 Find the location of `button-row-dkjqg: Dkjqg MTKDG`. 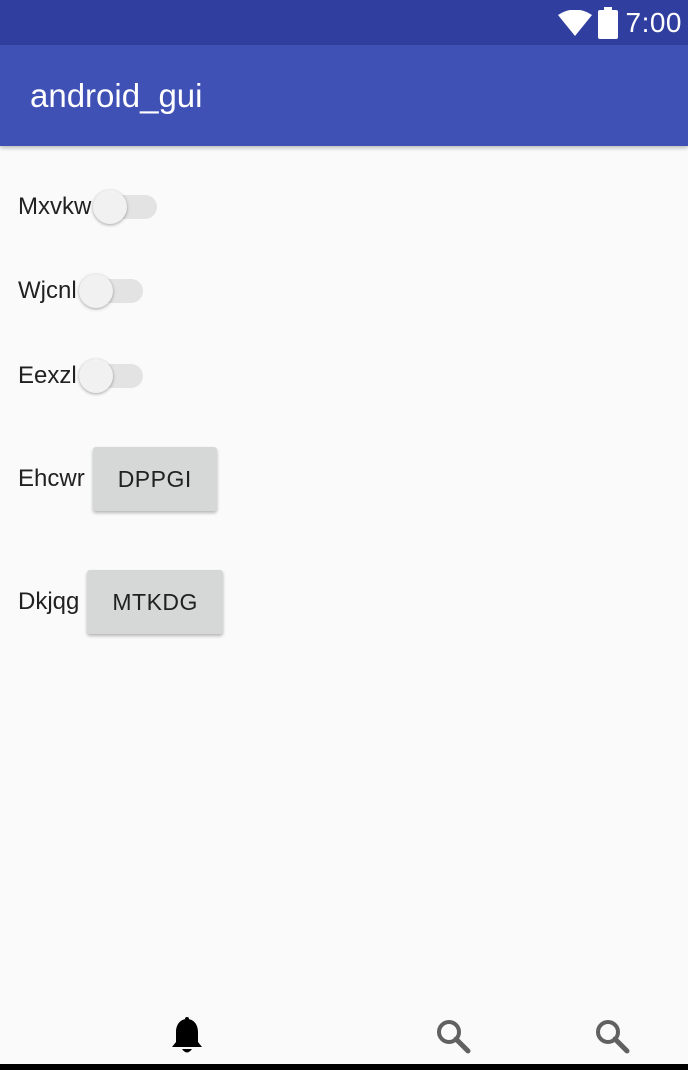

button-row-dkjqg: Dkjqg MTKDG is located at coordinates (120, 602).